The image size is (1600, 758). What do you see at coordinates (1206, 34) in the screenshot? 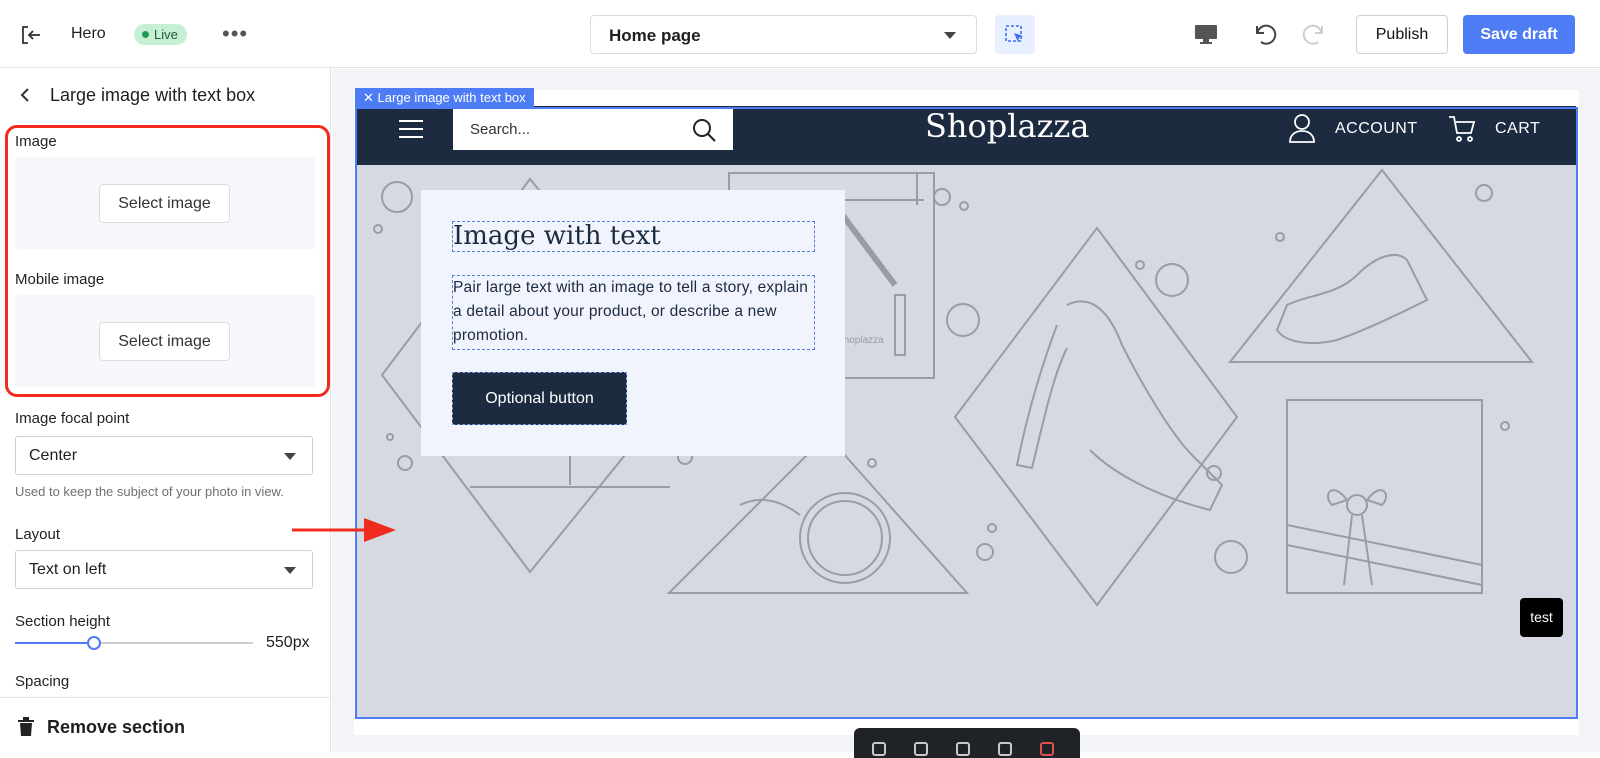
I see `desktop-view-icon` at bounding box center [1206, 34].